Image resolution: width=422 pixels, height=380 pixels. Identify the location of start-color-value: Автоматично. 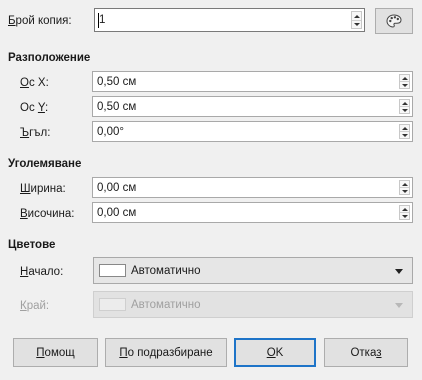
(166, 271).